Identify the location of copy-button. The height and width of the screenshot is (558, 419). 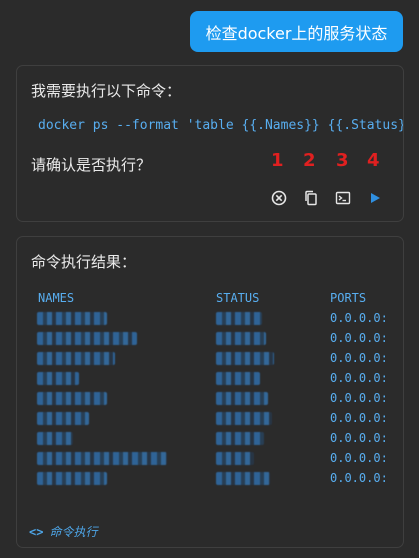
(311, 198).